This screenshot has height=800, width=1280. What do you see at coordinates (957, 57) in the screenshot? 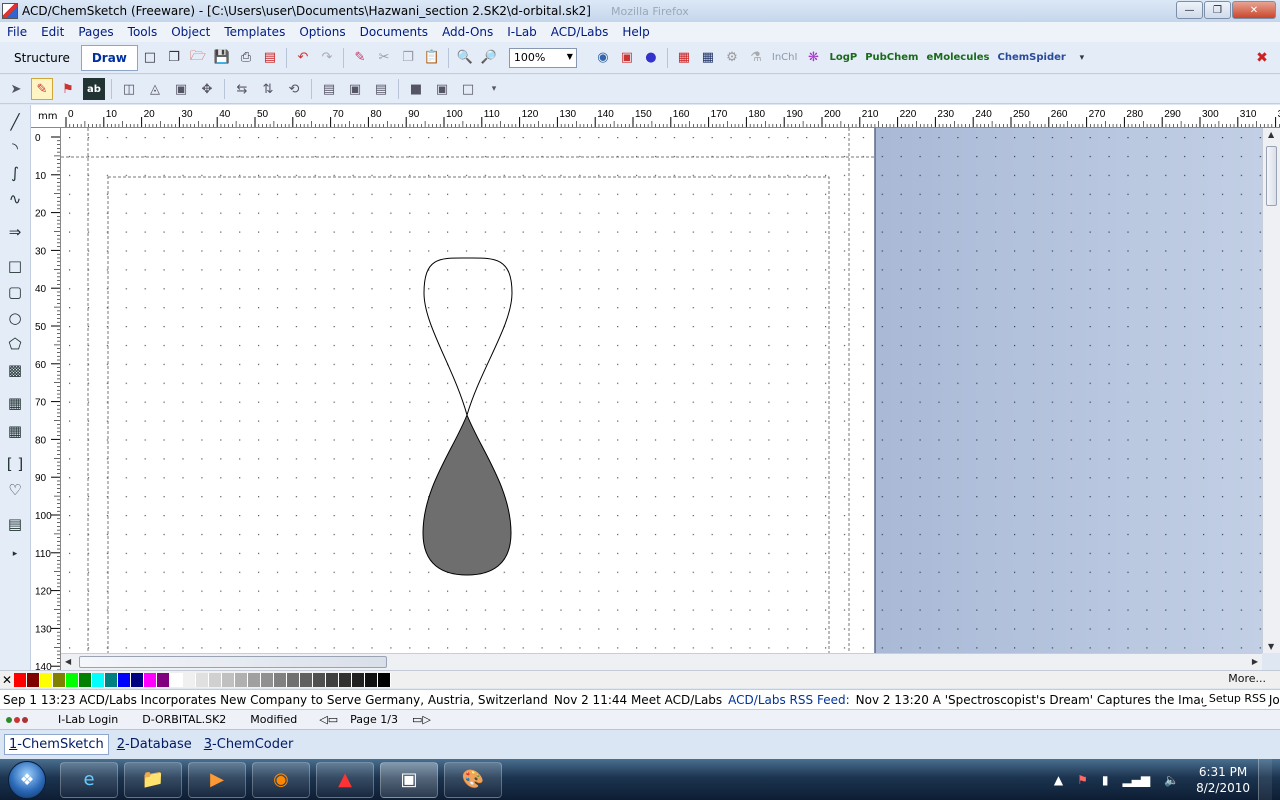
I see `emolecules-link: eMolecules` at bounding box center [957, 57].